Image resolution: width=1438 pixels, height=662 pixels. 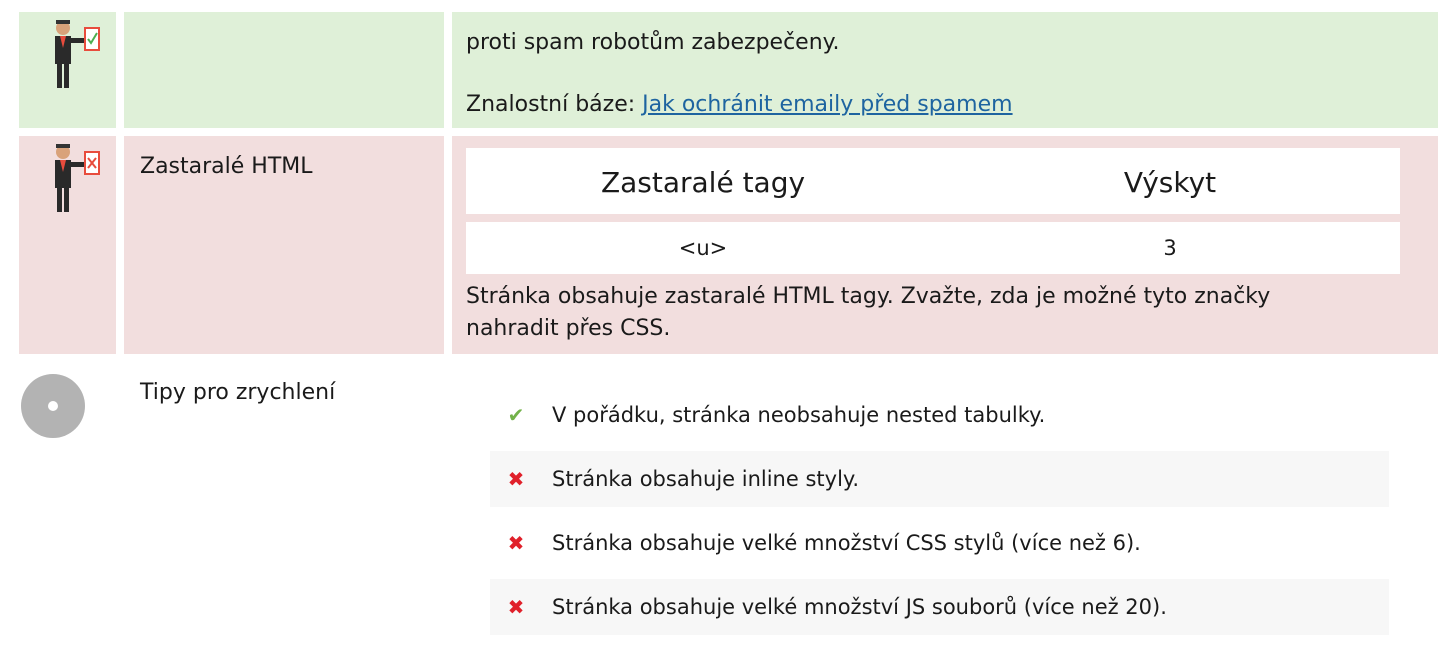 What do you see at coordinates (933, 181) in the screenshot?
I see `table-header: Zastaralé tagy Výskyt` at bounding box center [933, 181].